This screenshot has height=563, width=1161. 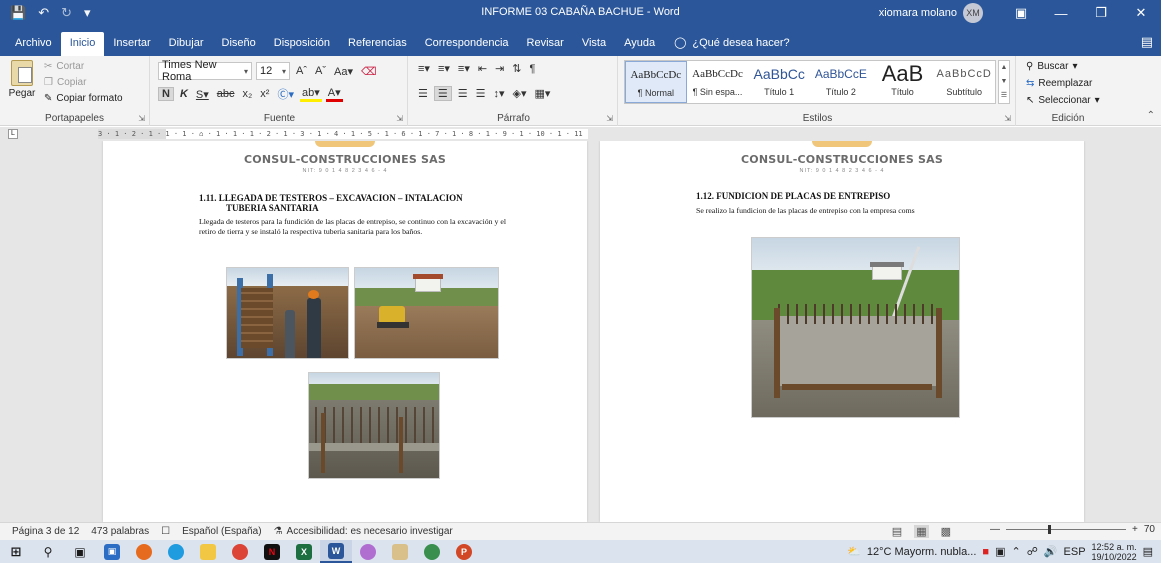 I want to click on strikethrough-icon: abc, so click(x=226, y=94).